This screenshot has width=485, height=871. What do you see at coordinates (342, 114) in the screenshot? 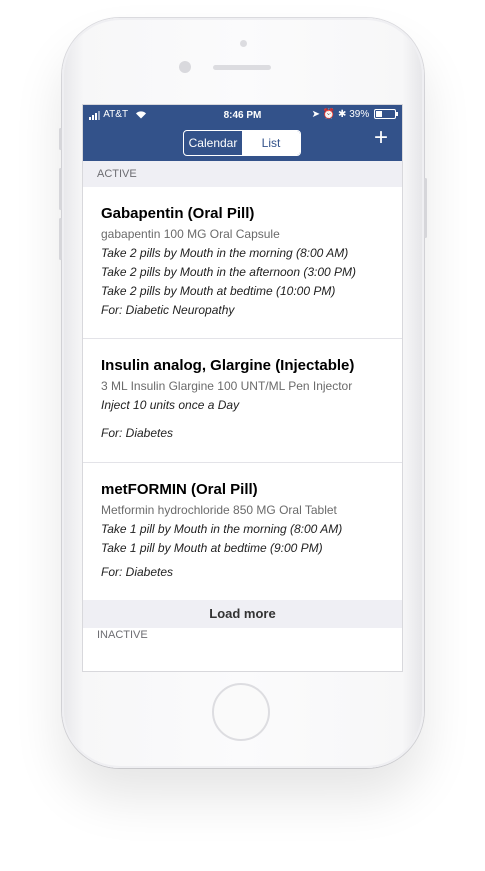
I see `bluetooth-icon: ✱` at bounding box center [342, 114].